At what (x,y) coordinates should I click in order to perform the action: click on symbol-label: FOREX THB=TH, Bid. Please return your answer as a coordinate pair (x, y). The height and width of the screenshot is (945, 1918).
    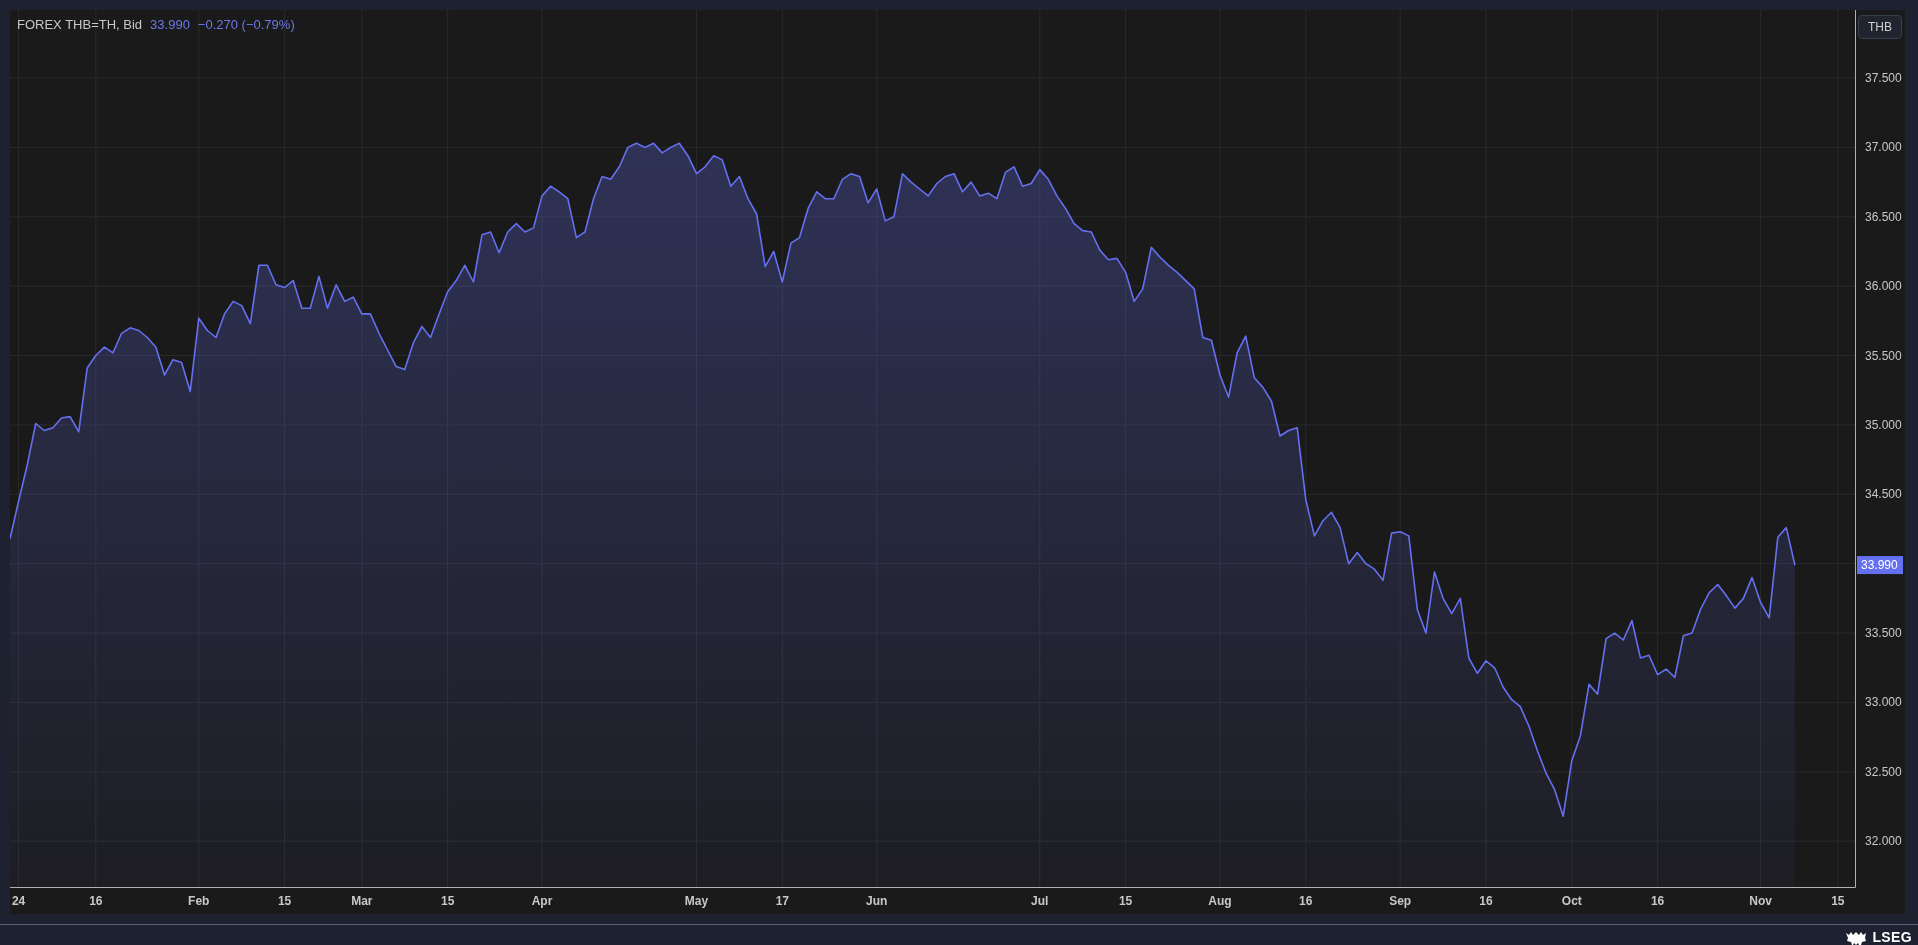
    Looking at the image, I should click on (80, 25).